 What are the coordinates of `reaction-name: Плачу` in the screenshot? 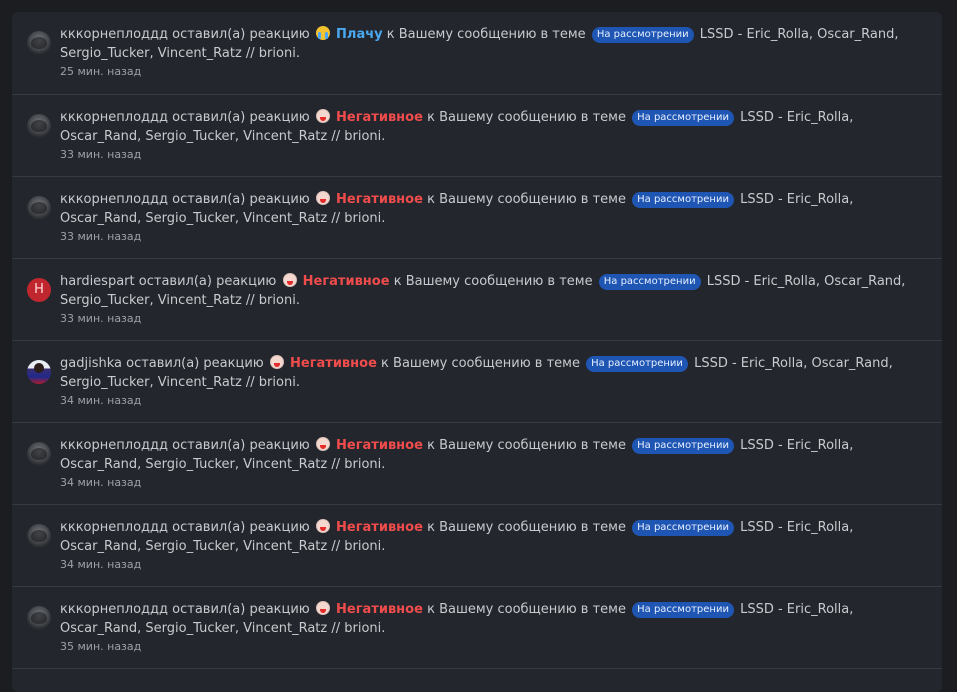 It's located at (359, 34).